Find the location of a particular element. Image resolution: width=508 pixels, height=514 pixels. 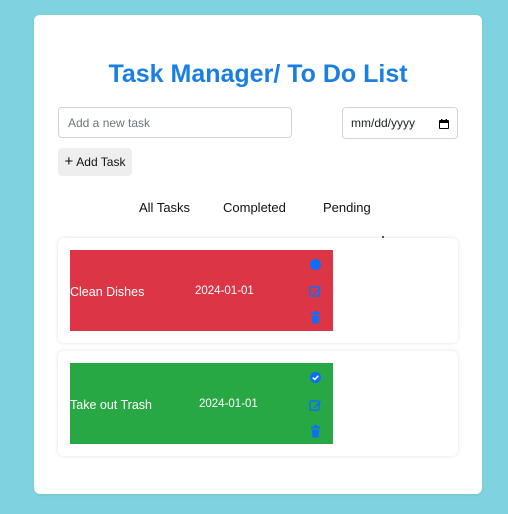

date-input: mm/dd/yyyy is located at coordinates (400, 123).